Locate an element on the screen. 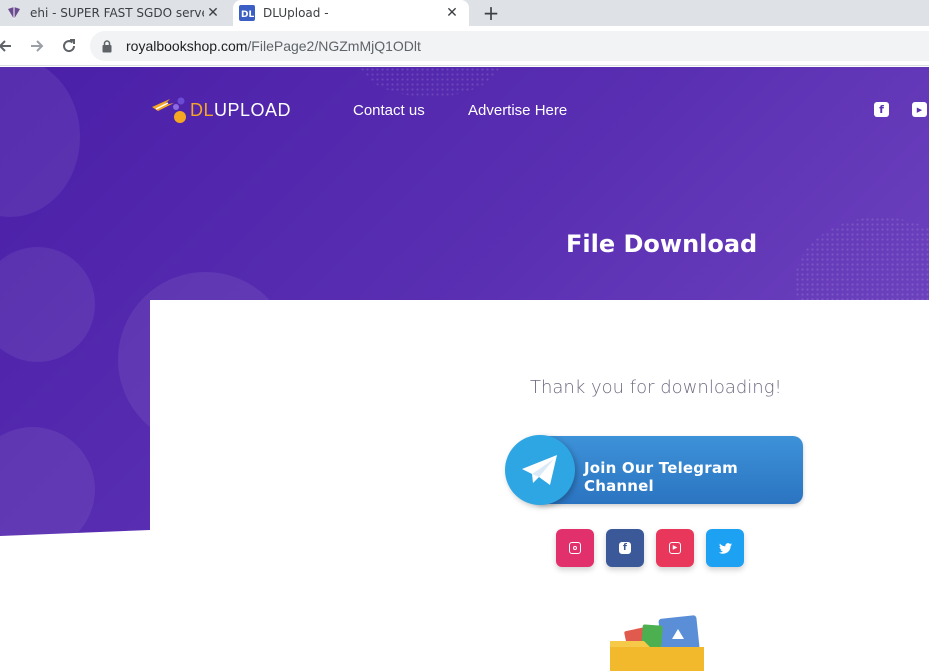 This screenshot has height=671, width=929. logo-text: DLUPLOAD is located at coordinates (240, 110).